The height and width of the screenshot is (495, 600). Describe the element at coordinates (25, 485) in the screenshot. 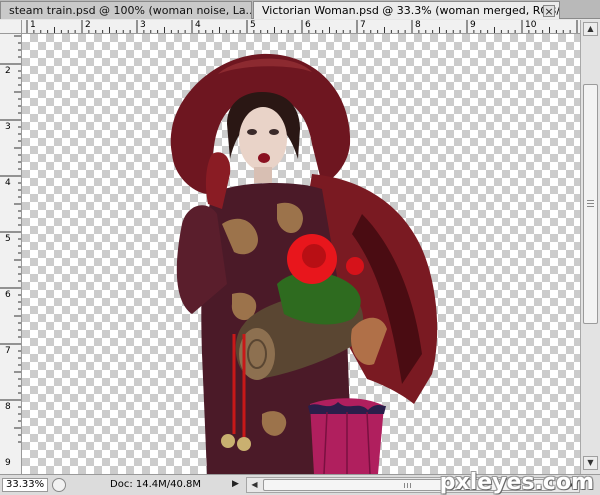

I see `zoom-level-field: 33.33%` at that location.